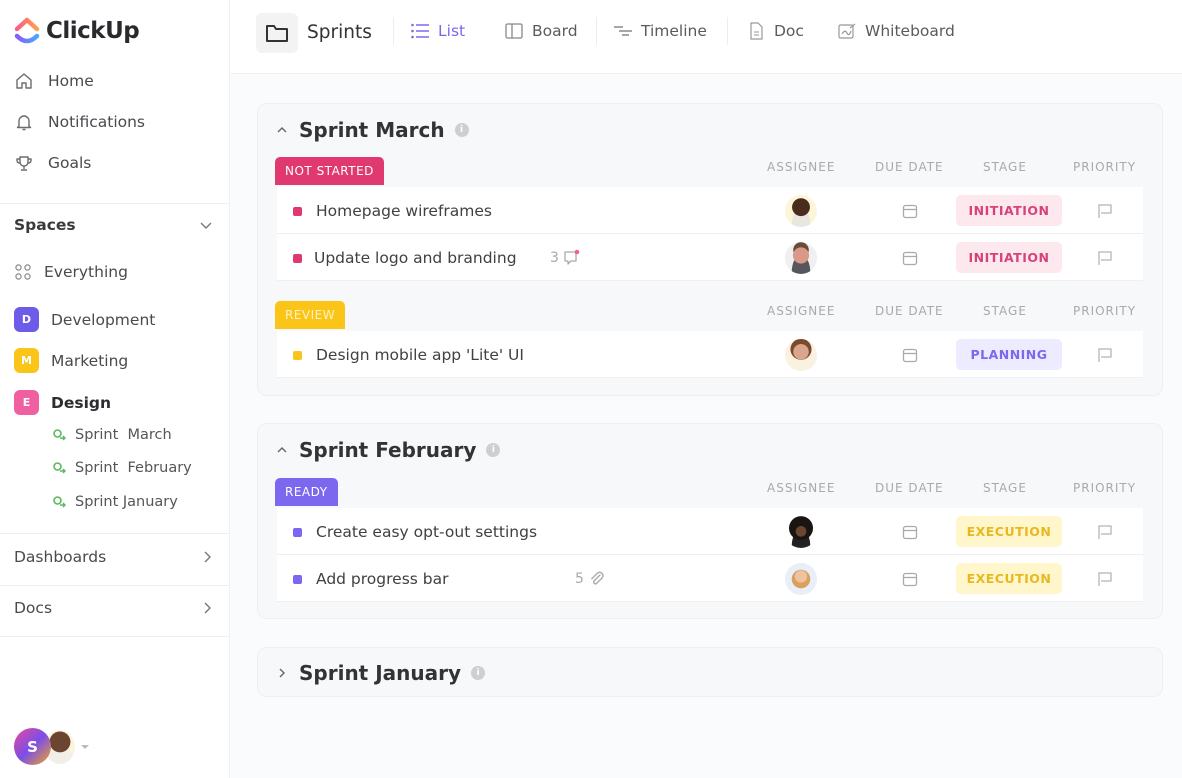  Describe the element at coordinates (52, 163) in the screenshot. I see `sidebar-item-goals: Goals` at that location.